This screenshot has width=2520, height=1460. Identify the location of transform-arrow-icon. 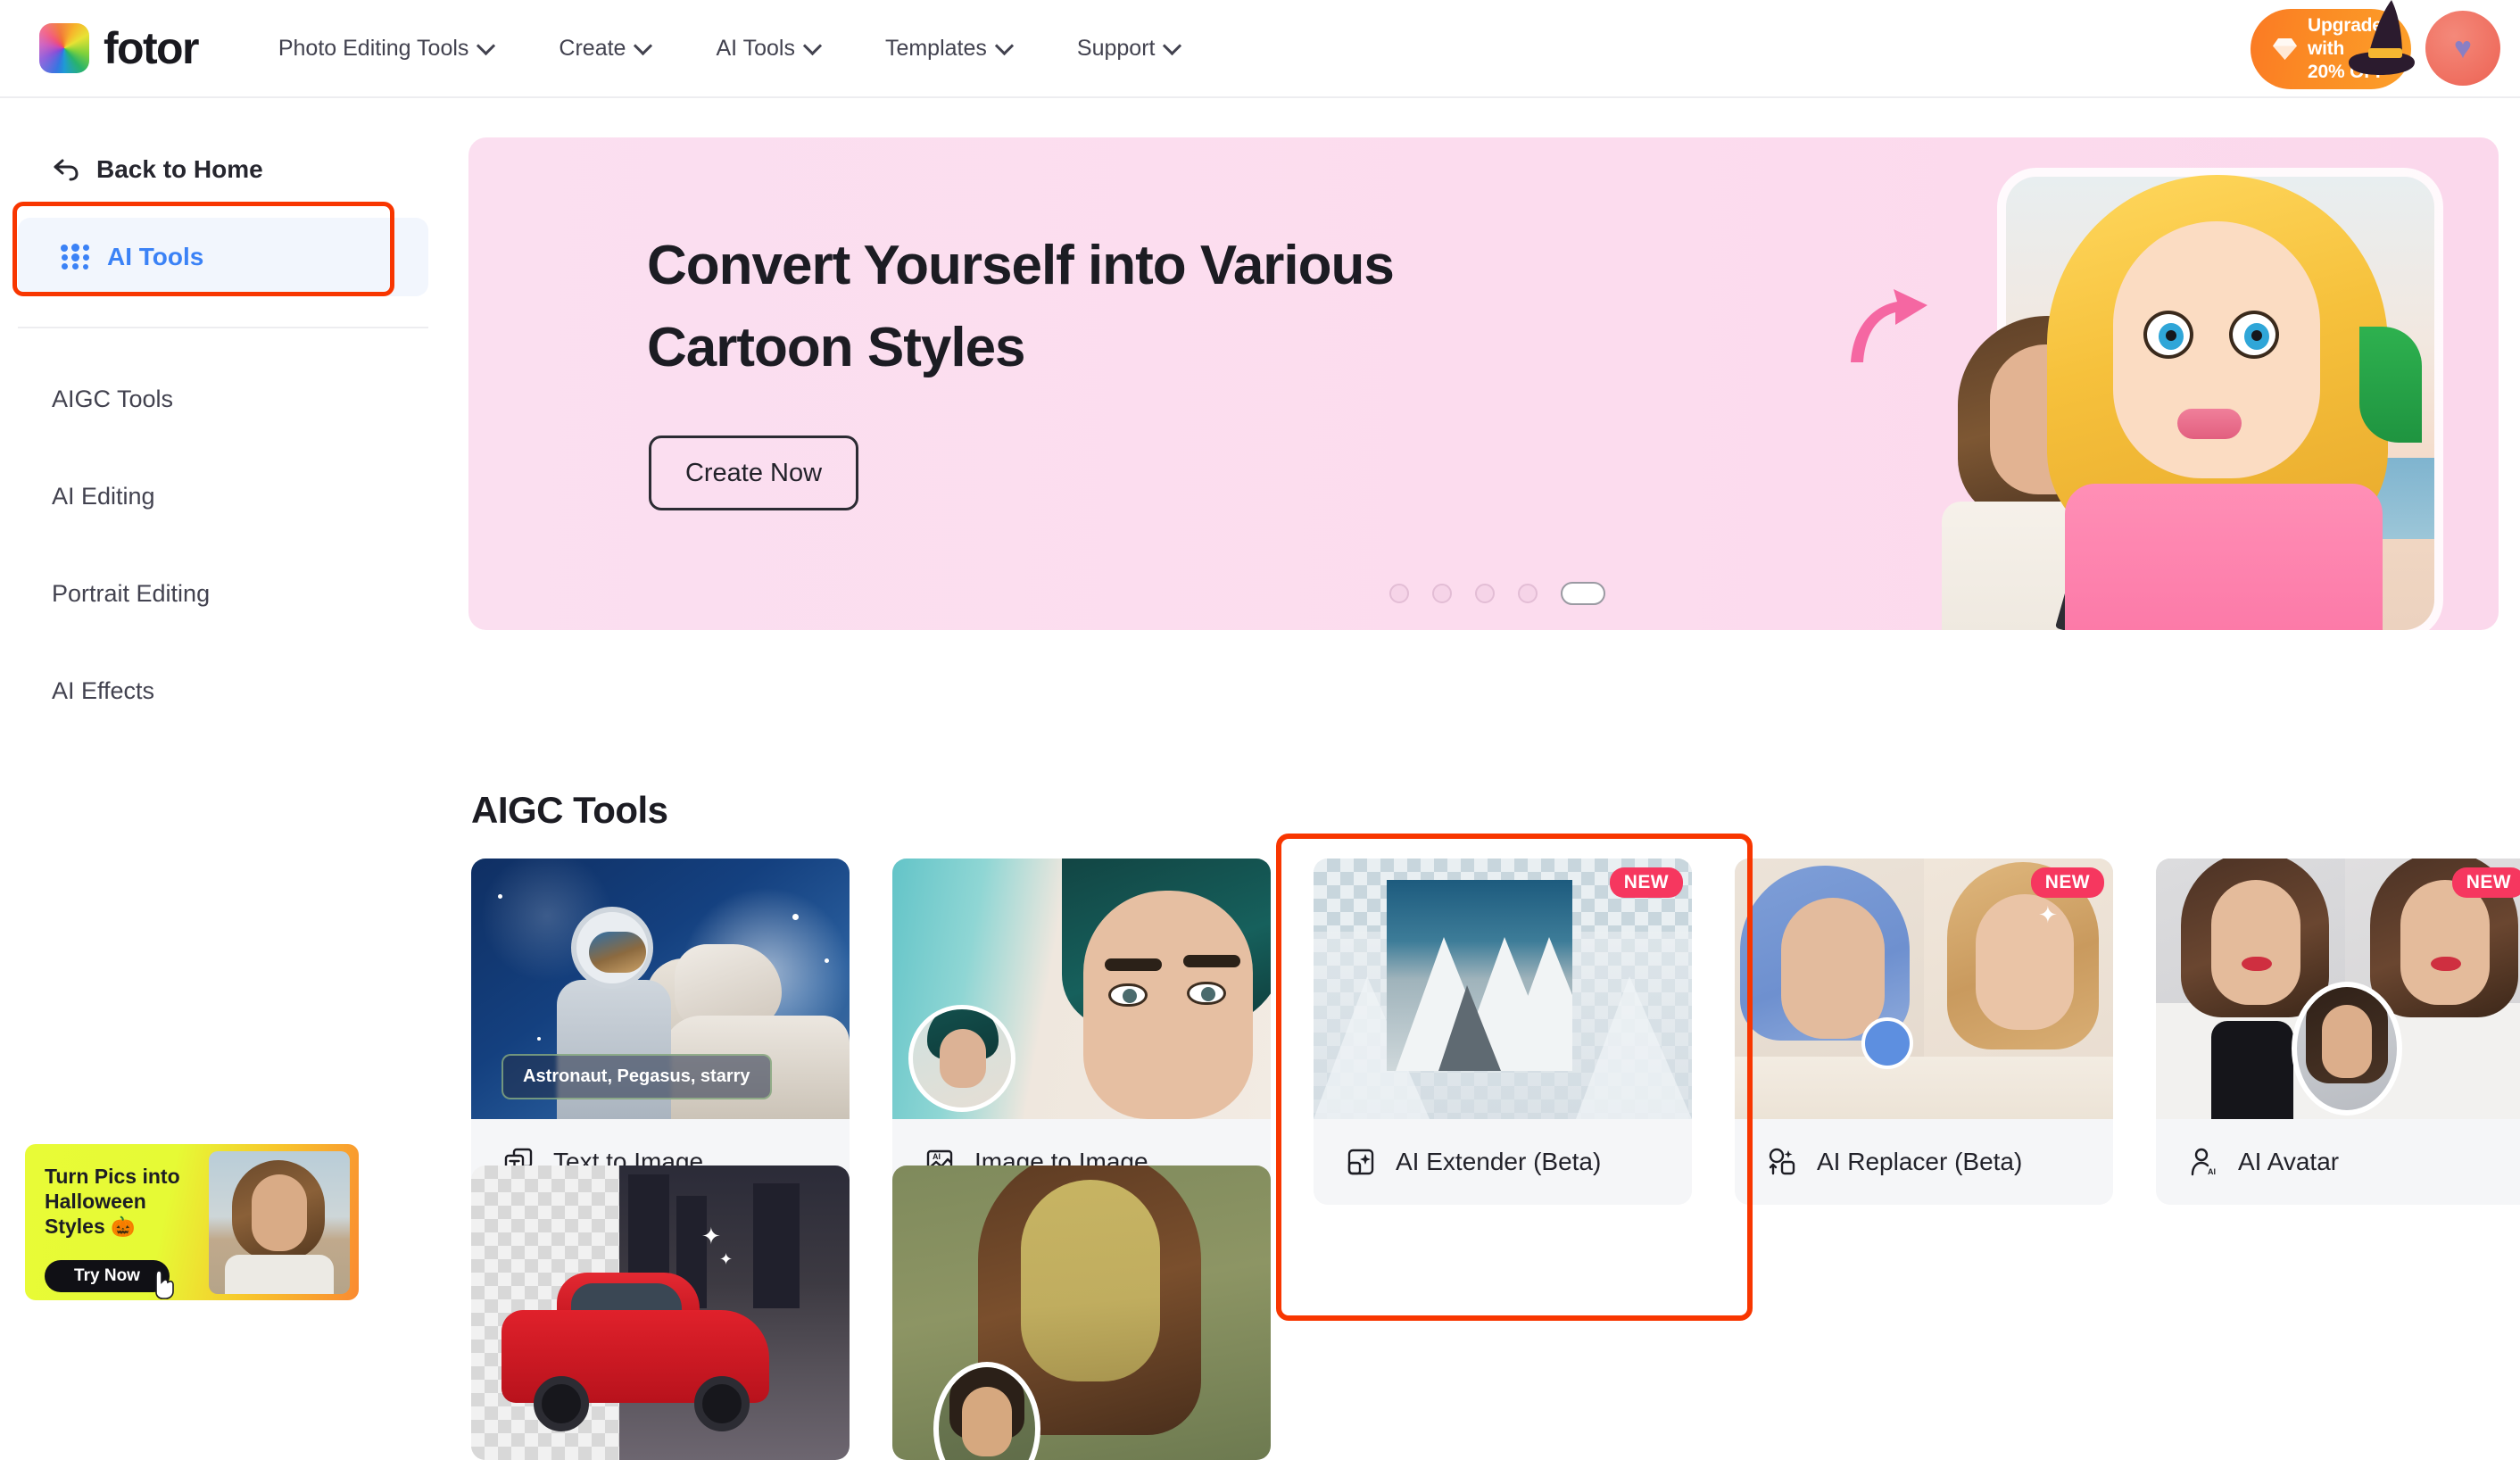
(1889, 325).